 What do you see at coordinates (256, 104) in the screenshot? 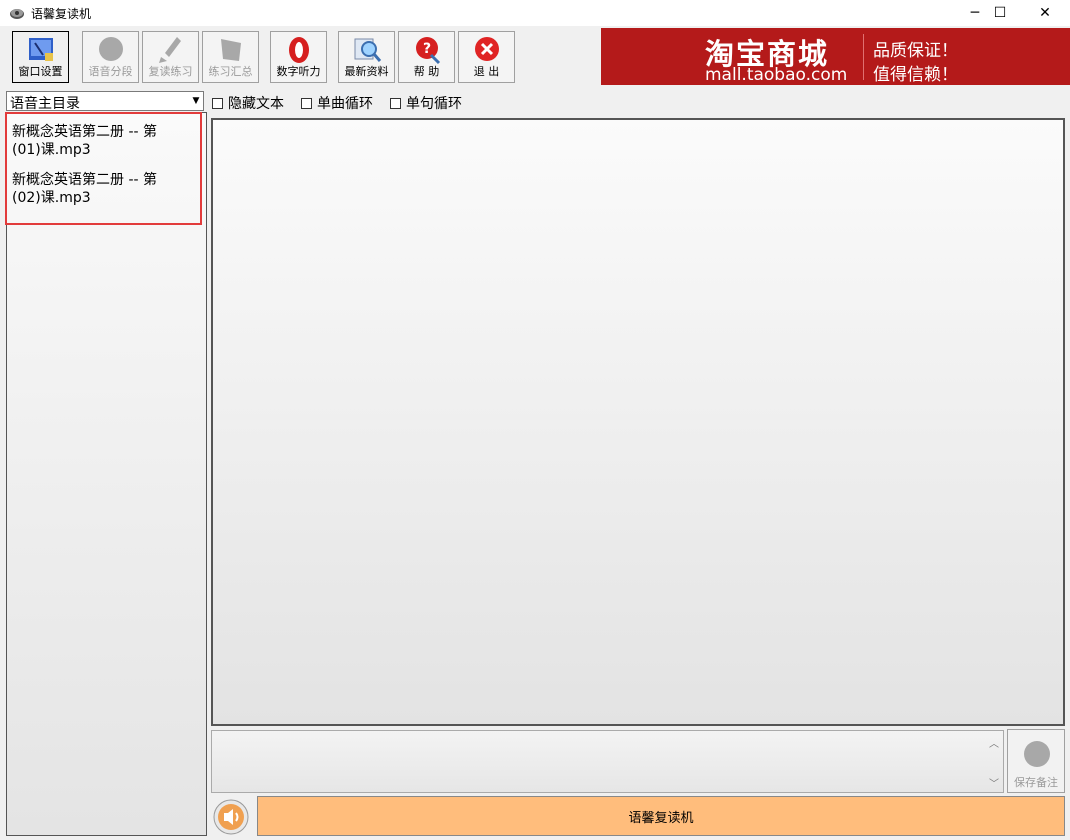
I see `hide-text-label: 隐藏文本` at bounding box center [256, 104].